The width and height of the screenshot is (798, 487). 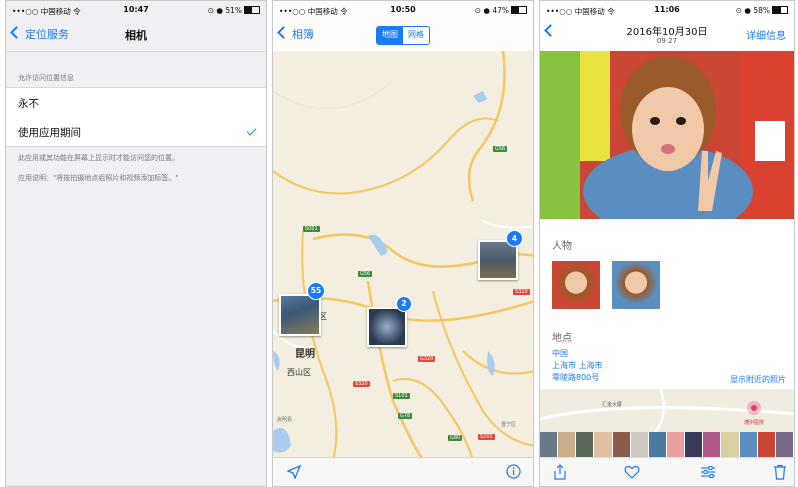 What do you see at coordinates (762, 10) in the screenshot?
I see `status-right: ⊙ ● 58%` at bounding box center [762, 10].